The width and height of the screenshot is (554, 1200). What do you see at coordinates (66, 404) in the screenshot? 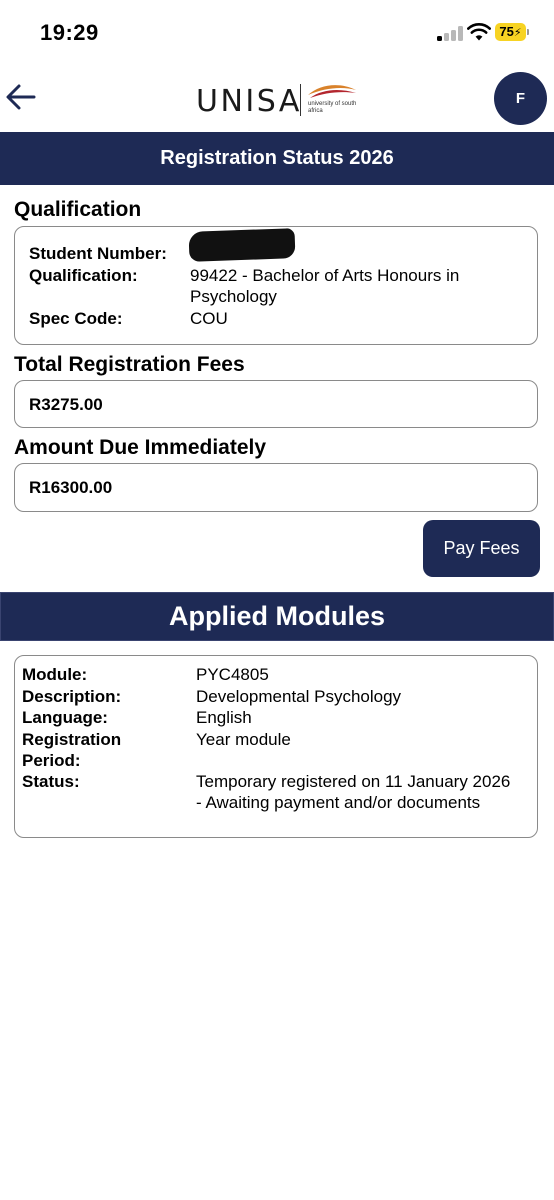
I see `total-fees-value: R3275.00` at bounding box center [66, 404].